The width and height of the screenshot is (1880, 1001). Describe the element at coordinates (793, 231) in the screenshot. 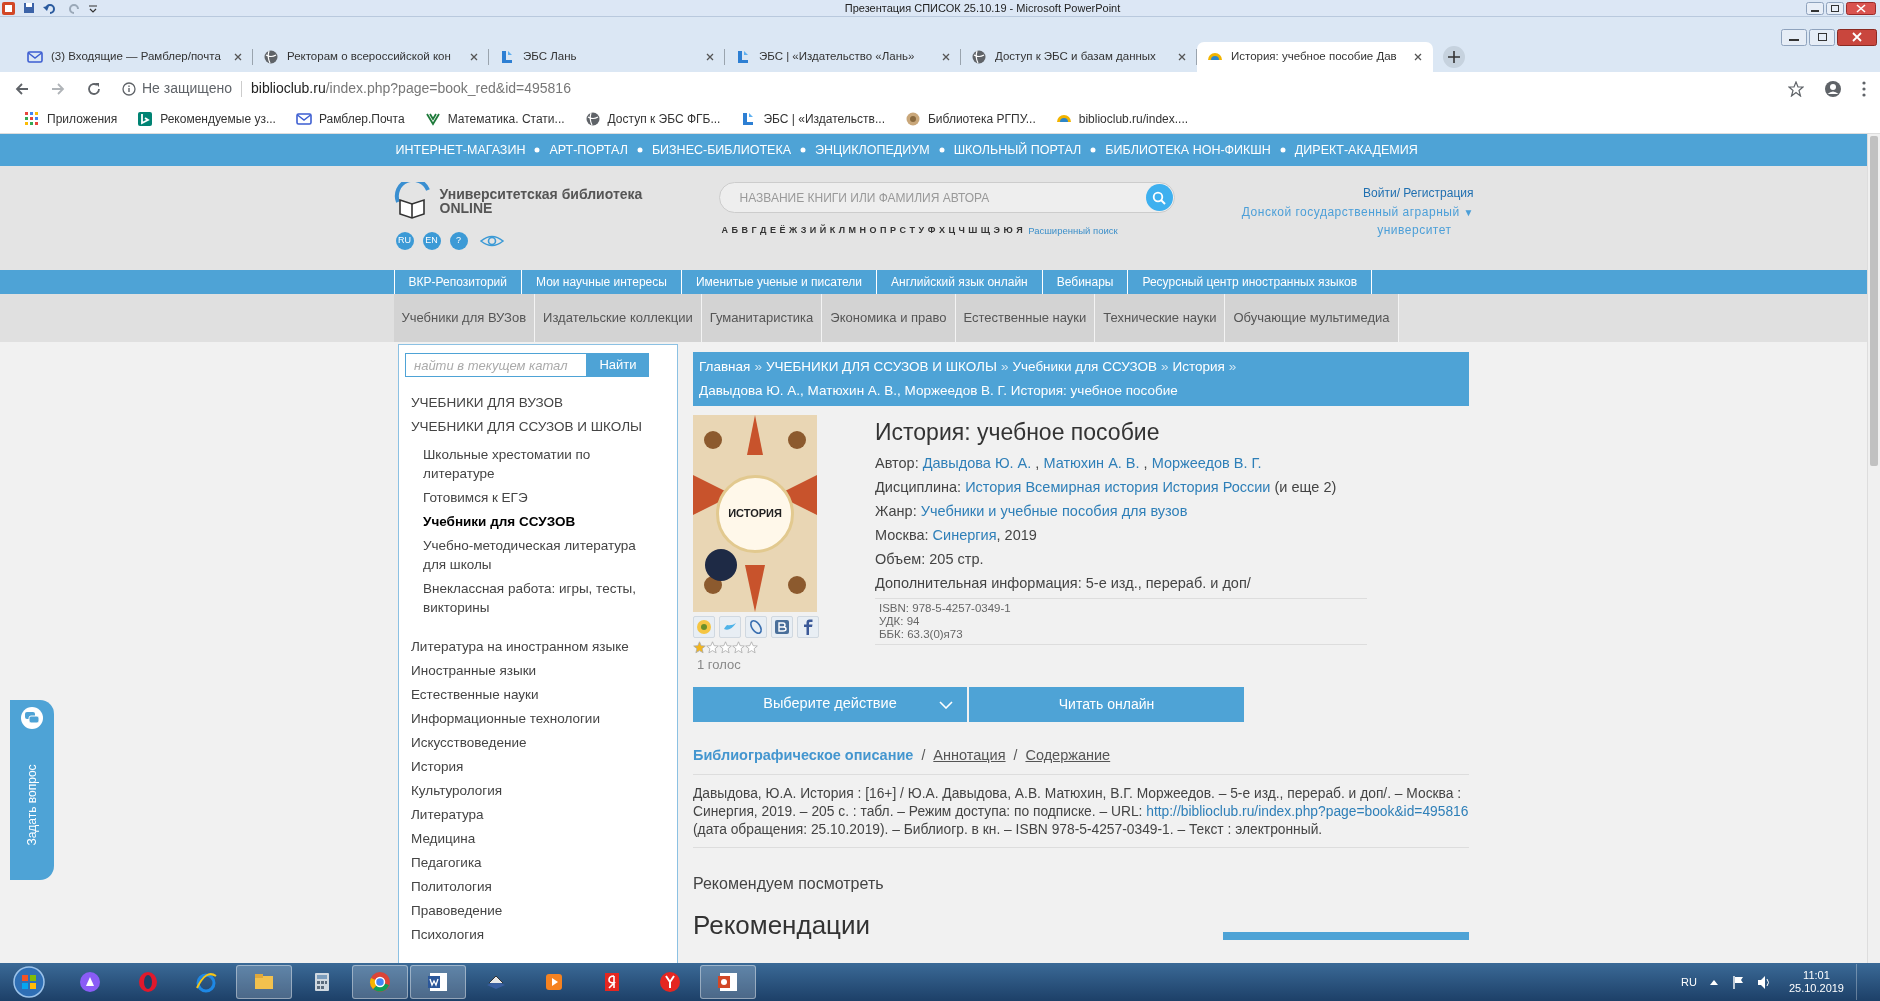

I see `alphabet-letter-link: Ж` at that location.